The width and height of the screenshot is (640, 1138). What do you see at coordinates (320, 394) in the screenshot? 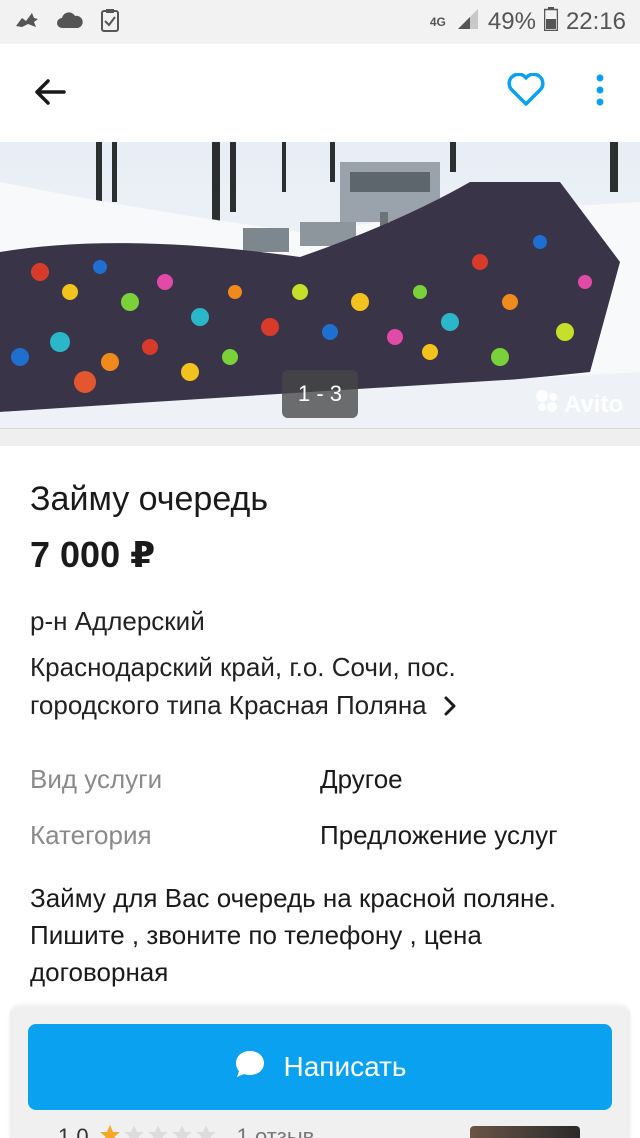
I see `photo-counter: 1 - 3` at bounding box center [320, 394].